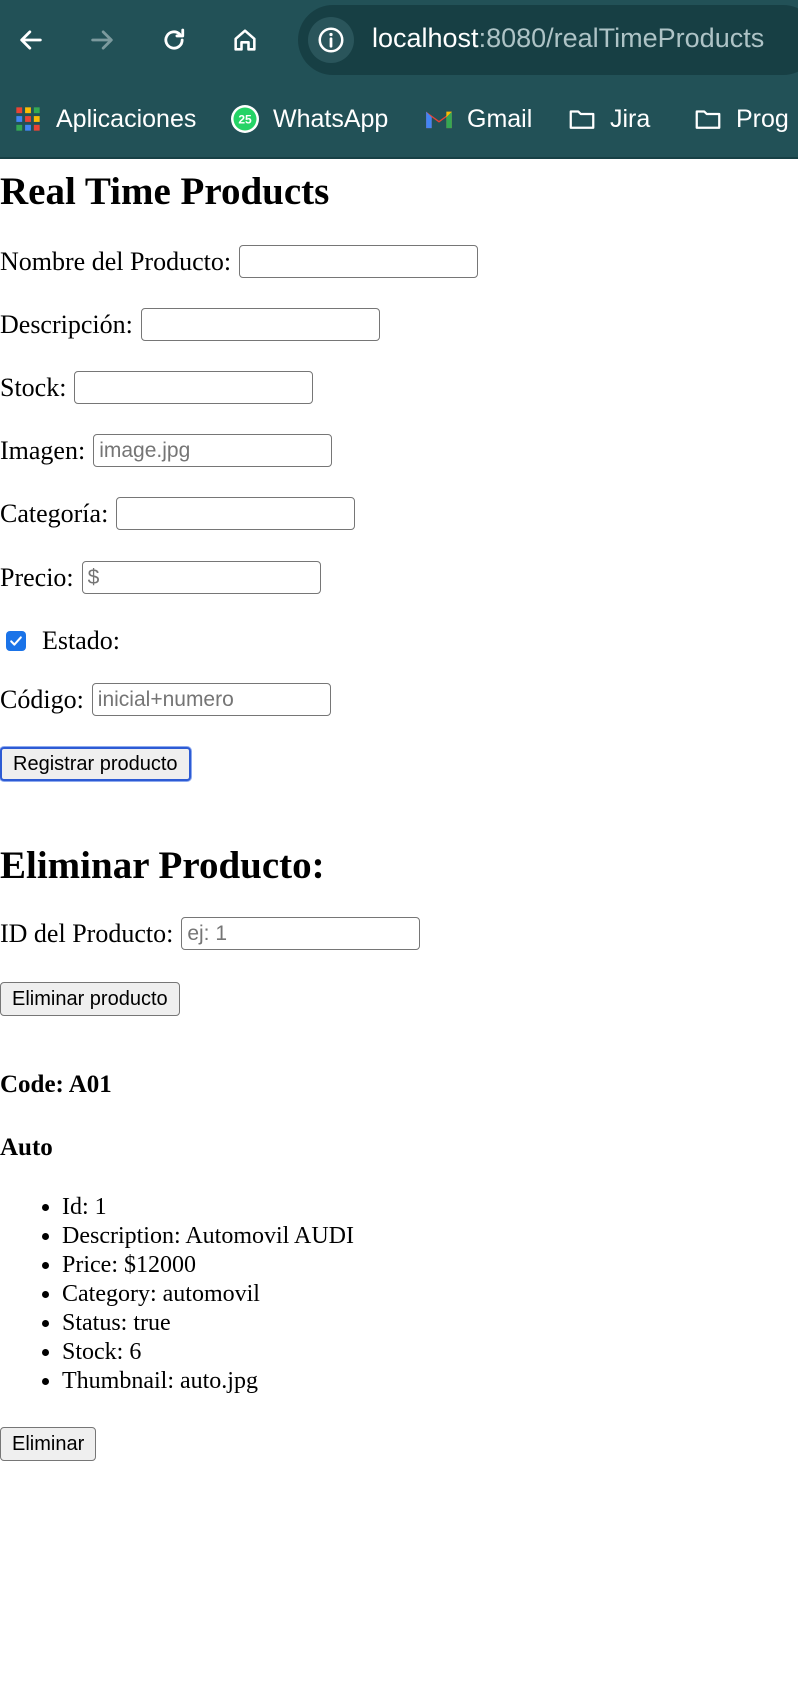  What do you see at coordinates (54, 513) in the screenshot?
I see `categoria-label: Categoría:` at bounding box center [54, 513].